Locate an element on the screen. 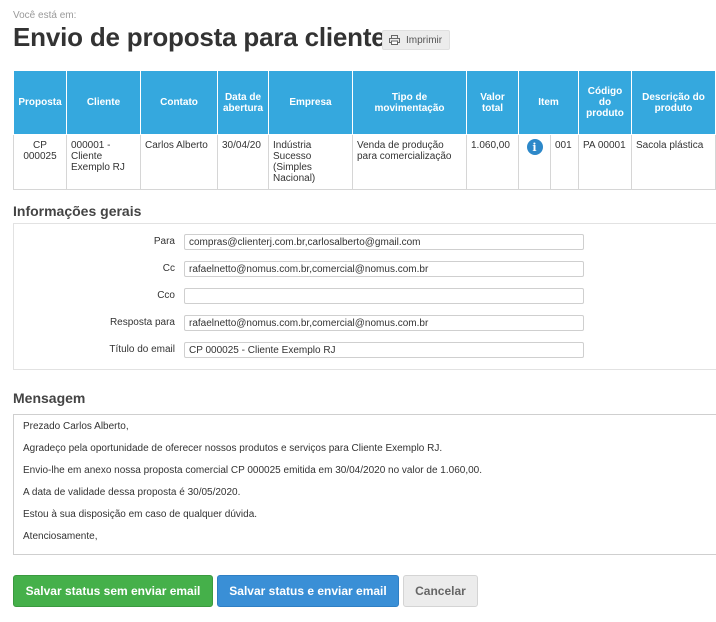 This screenshot has width=716, height=622. col-header-proposta: Proposta is located at coordinates (40, 102).